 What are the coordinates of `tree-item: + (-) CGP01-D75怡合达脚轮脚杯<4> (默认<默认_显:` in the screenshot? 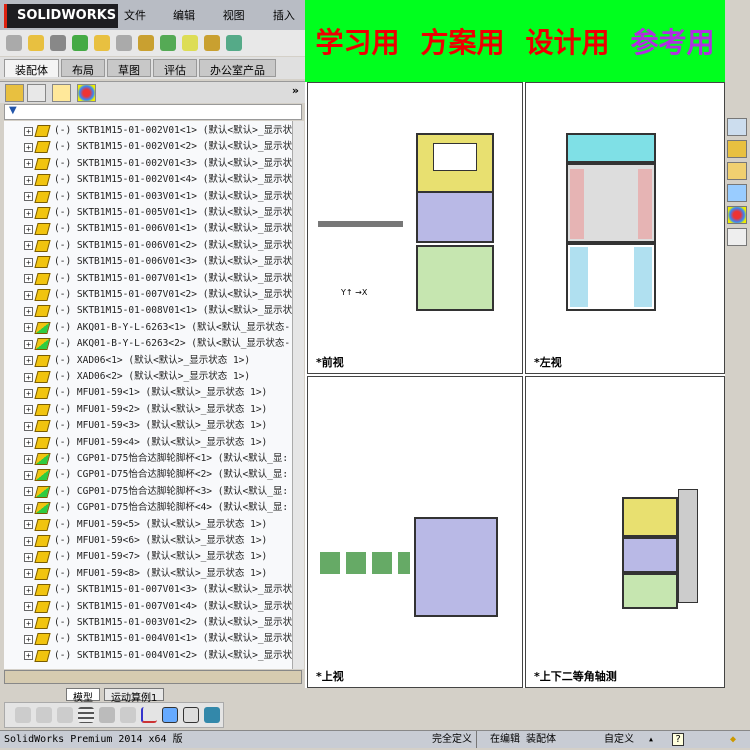 It's located at (156, 508).